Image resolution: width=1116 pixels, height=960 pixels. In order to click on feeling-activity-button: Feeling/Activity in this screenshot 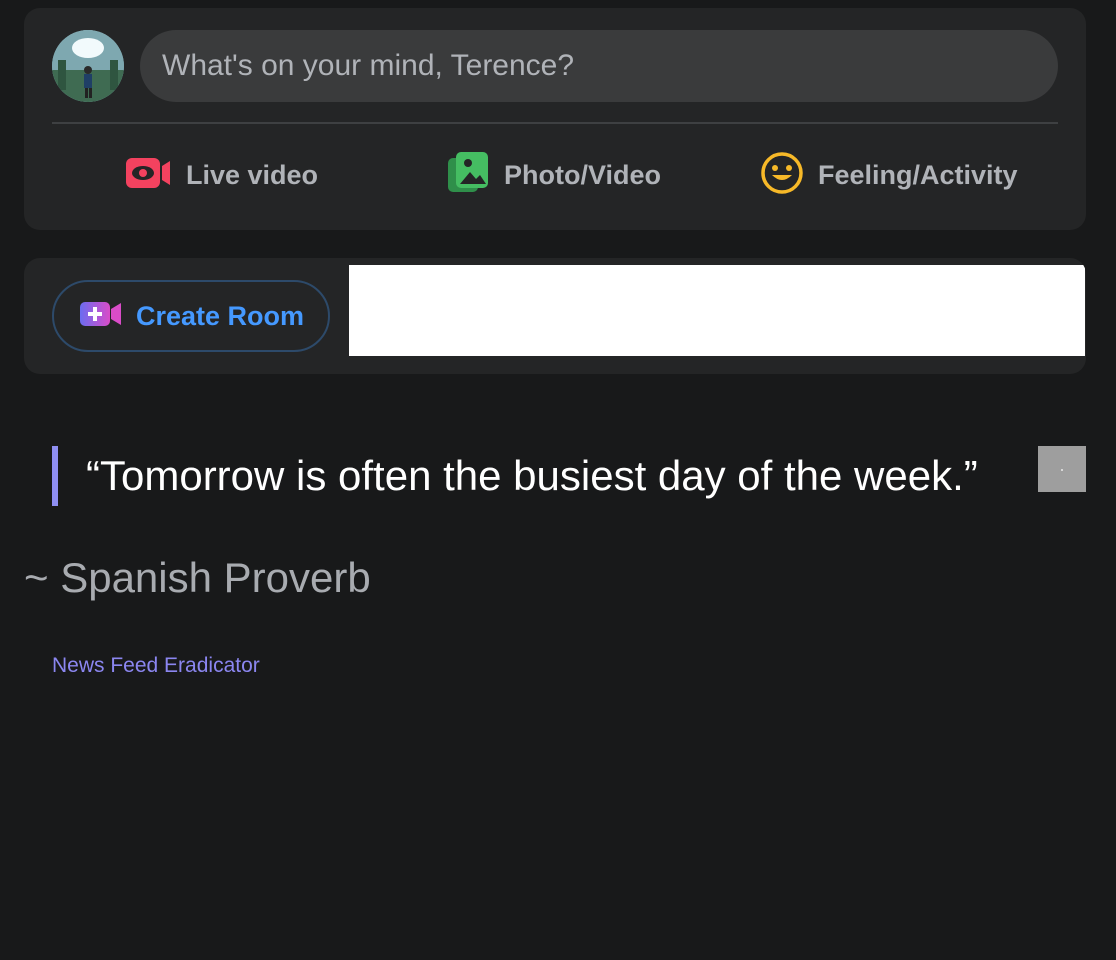, I will do `click(889, 175)`.